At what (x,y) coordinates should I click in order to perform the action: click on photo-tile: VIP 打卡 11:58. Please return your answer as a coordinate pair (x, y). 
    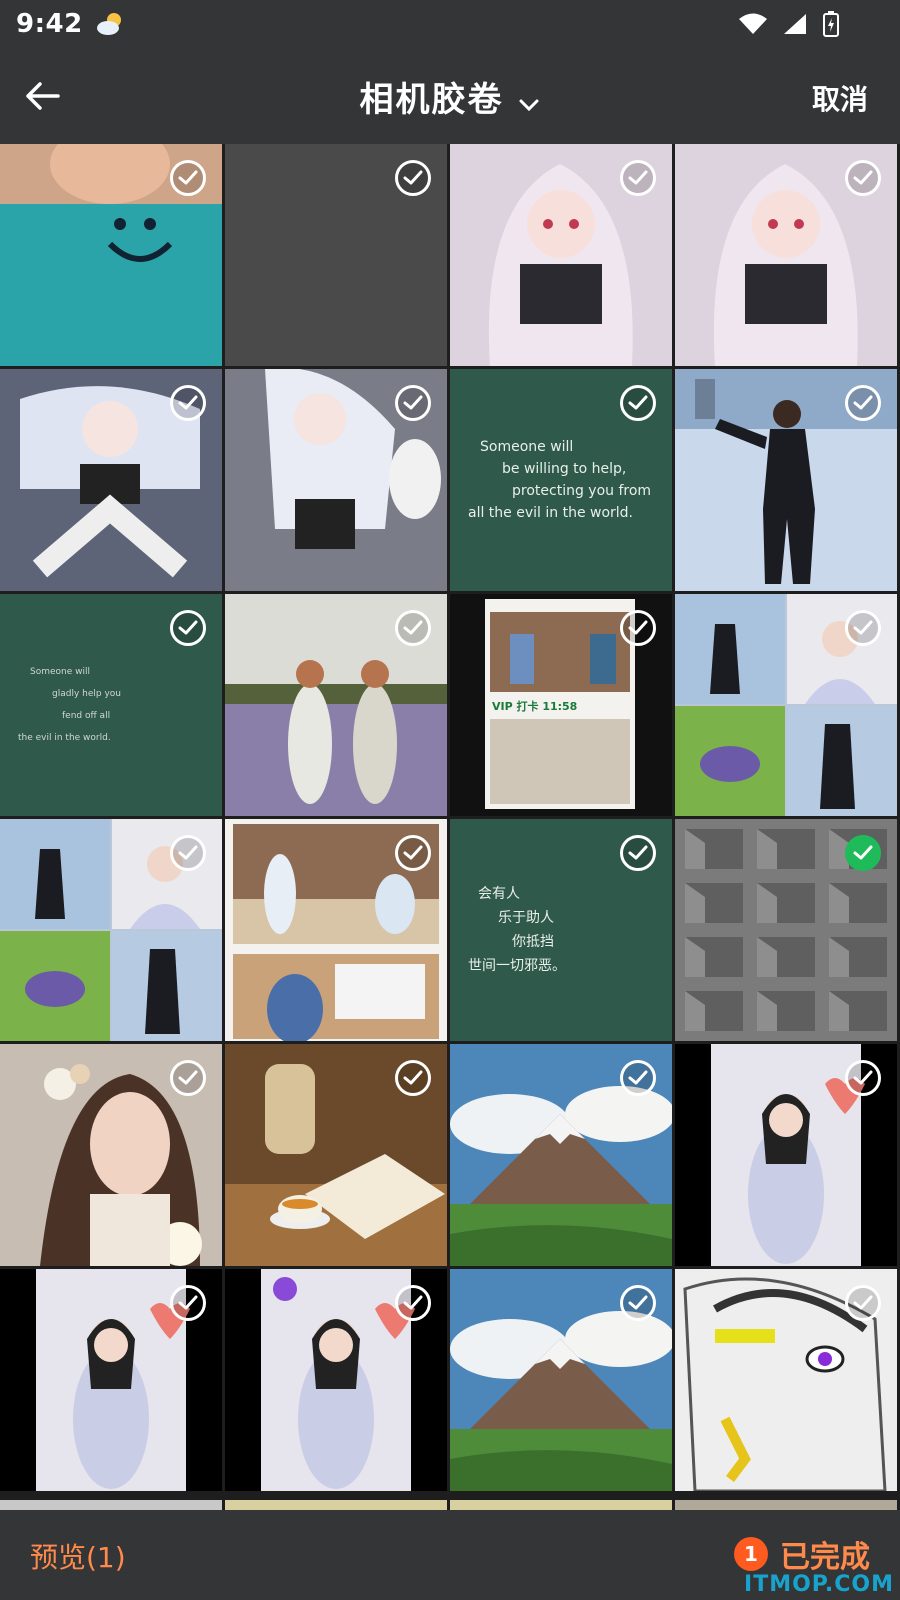
    Looking at the image, I should click on (561, 705).